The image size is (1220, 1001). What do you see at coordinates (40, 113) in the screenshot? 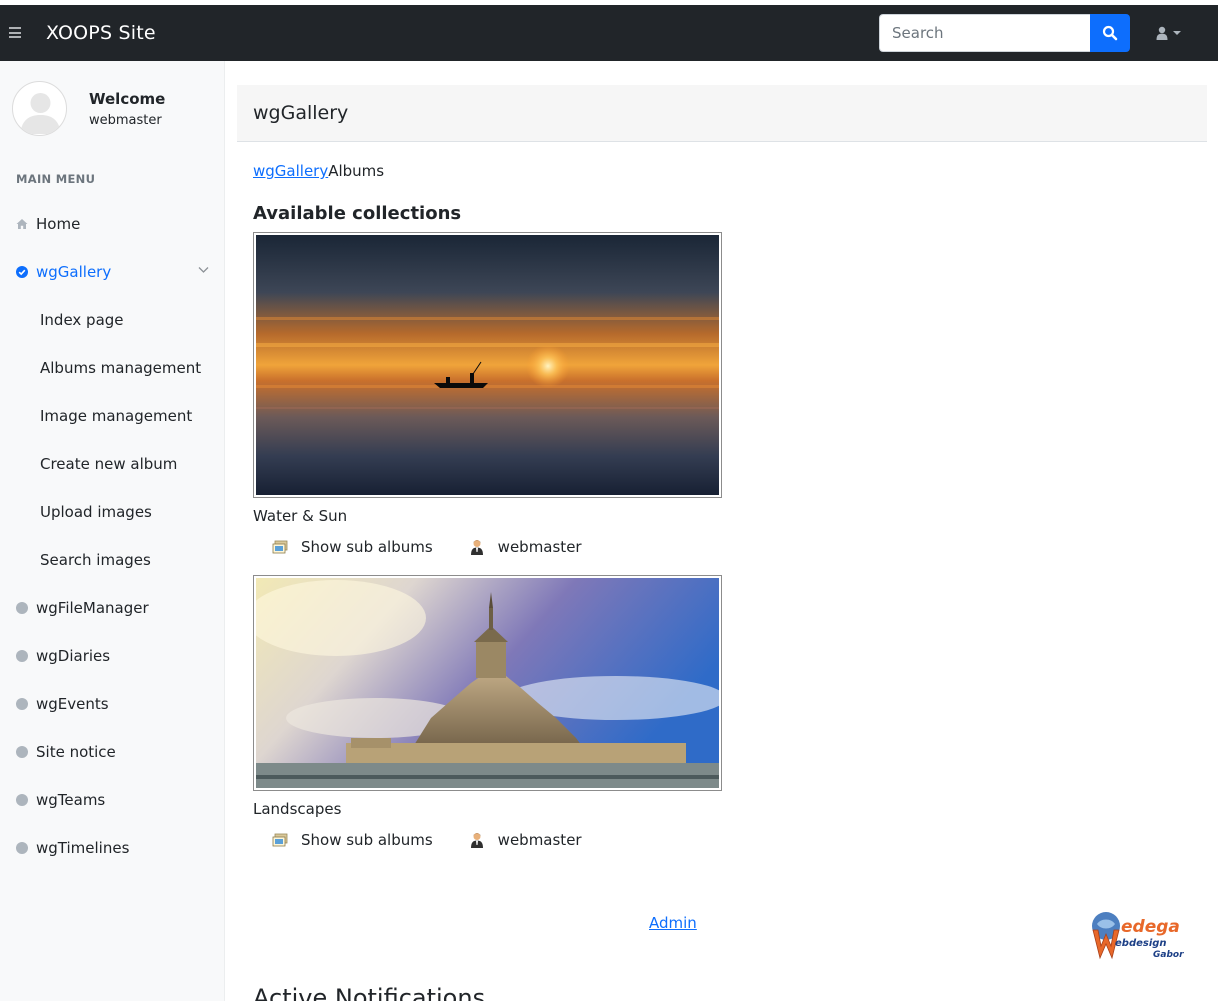
I see `default-avatar-icon` at bounding box center [40, 113].